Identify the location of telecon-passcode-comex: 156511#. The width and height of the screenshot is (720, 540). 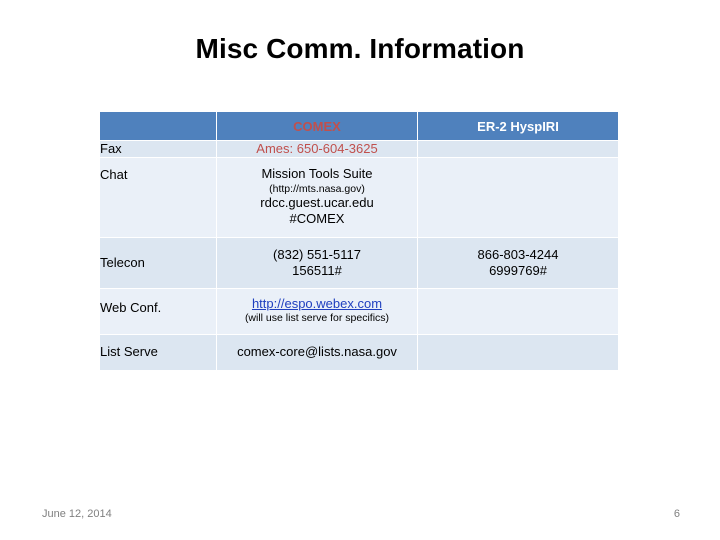
(317, 270).